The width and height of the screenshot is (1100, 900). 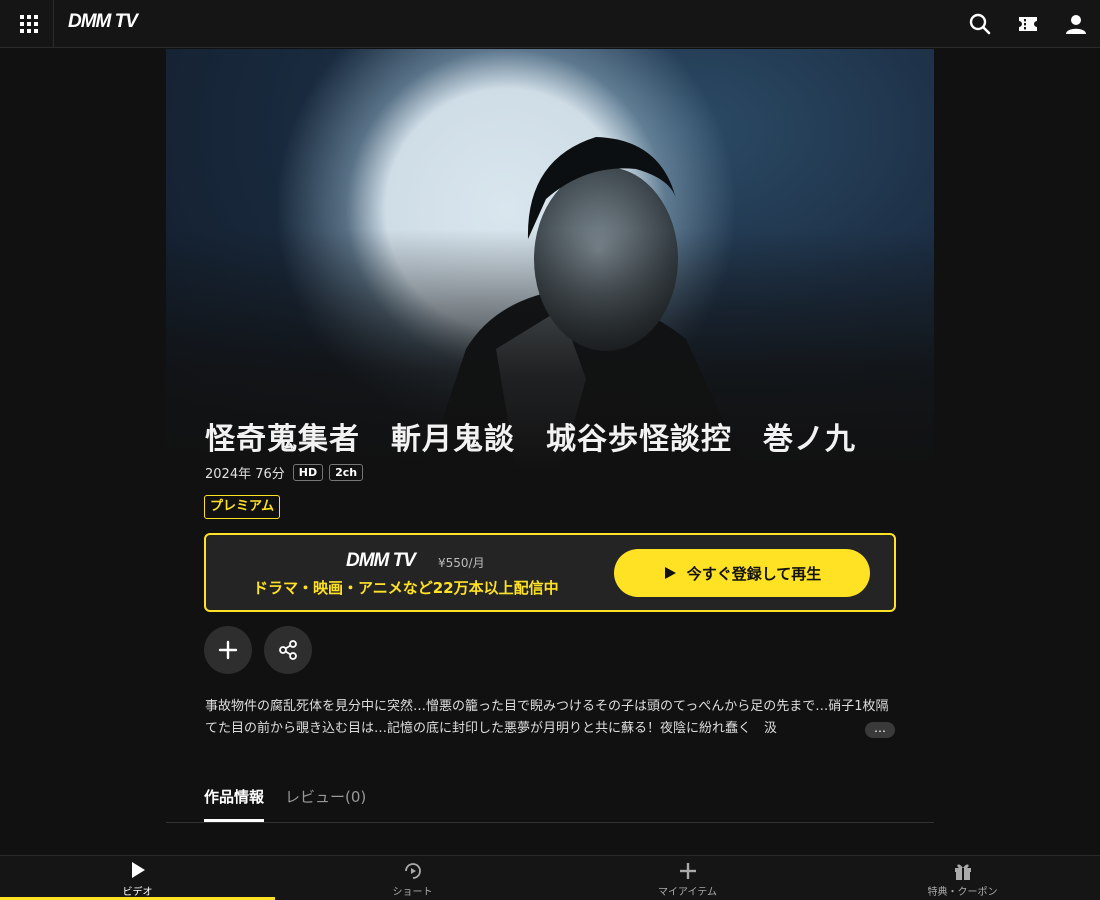 I want to click on promo-description: ドラマ・映画・アニメなど22万本以上配信中, so click(x=406, y=588).